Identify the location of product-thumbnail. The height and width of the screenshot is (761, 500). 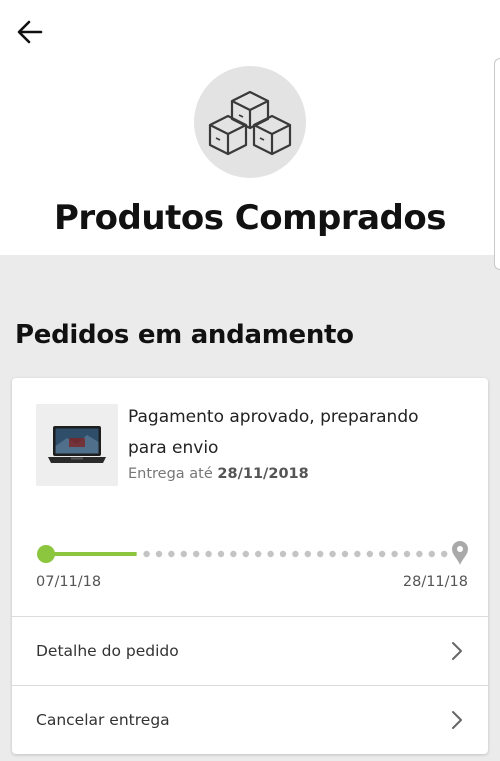
(77, 445).